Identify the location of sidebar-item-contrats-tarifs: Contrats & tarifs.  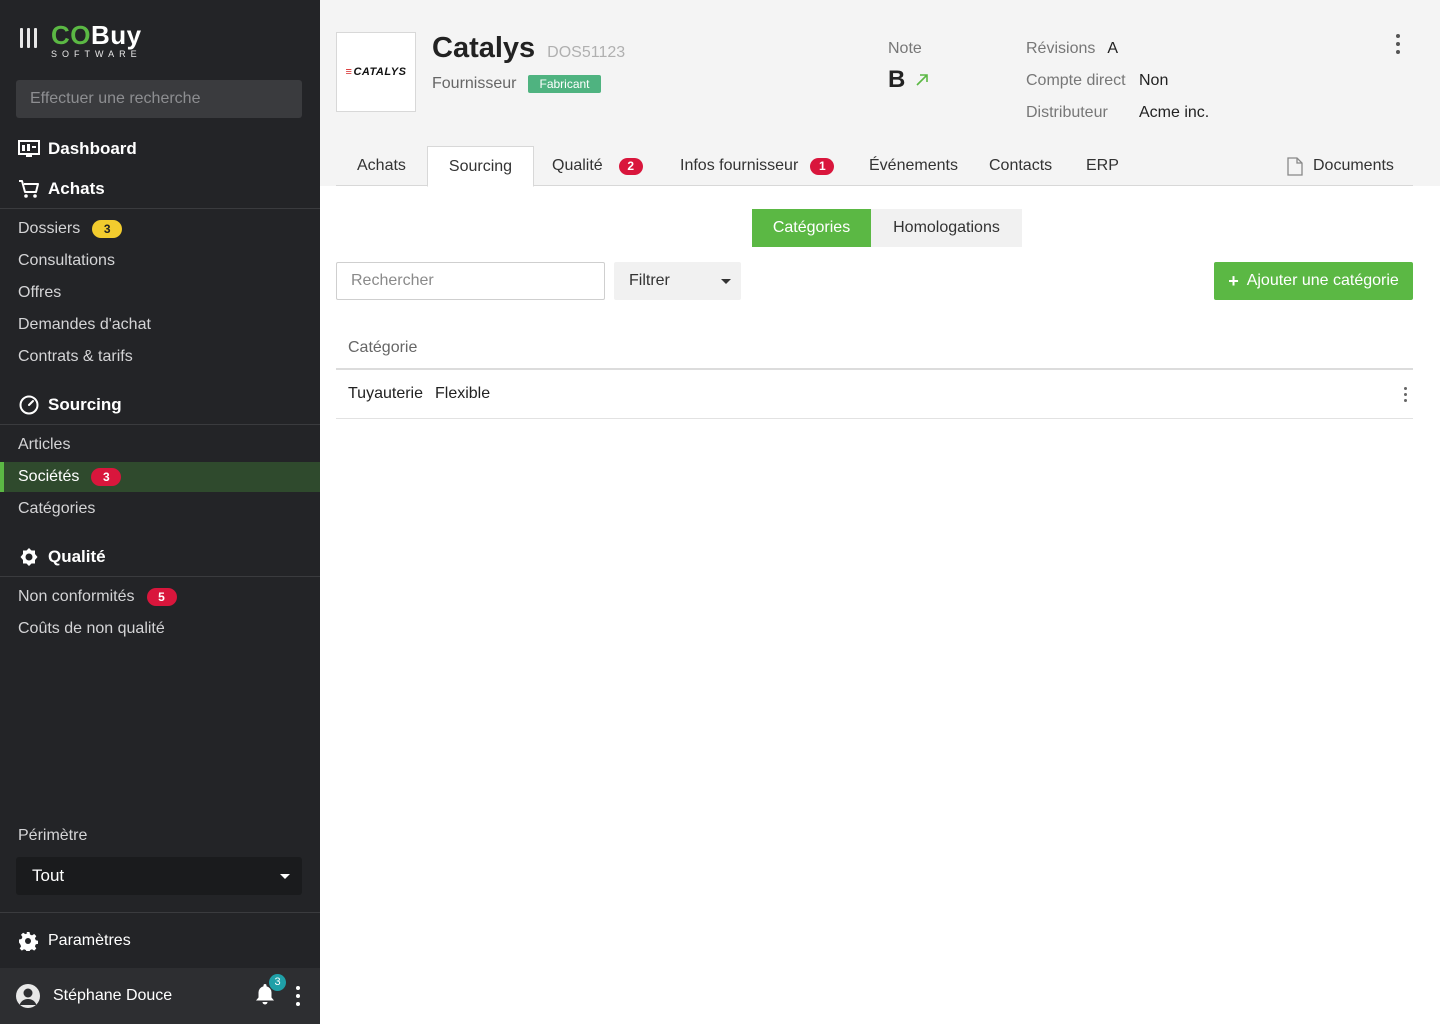
(160, 357).